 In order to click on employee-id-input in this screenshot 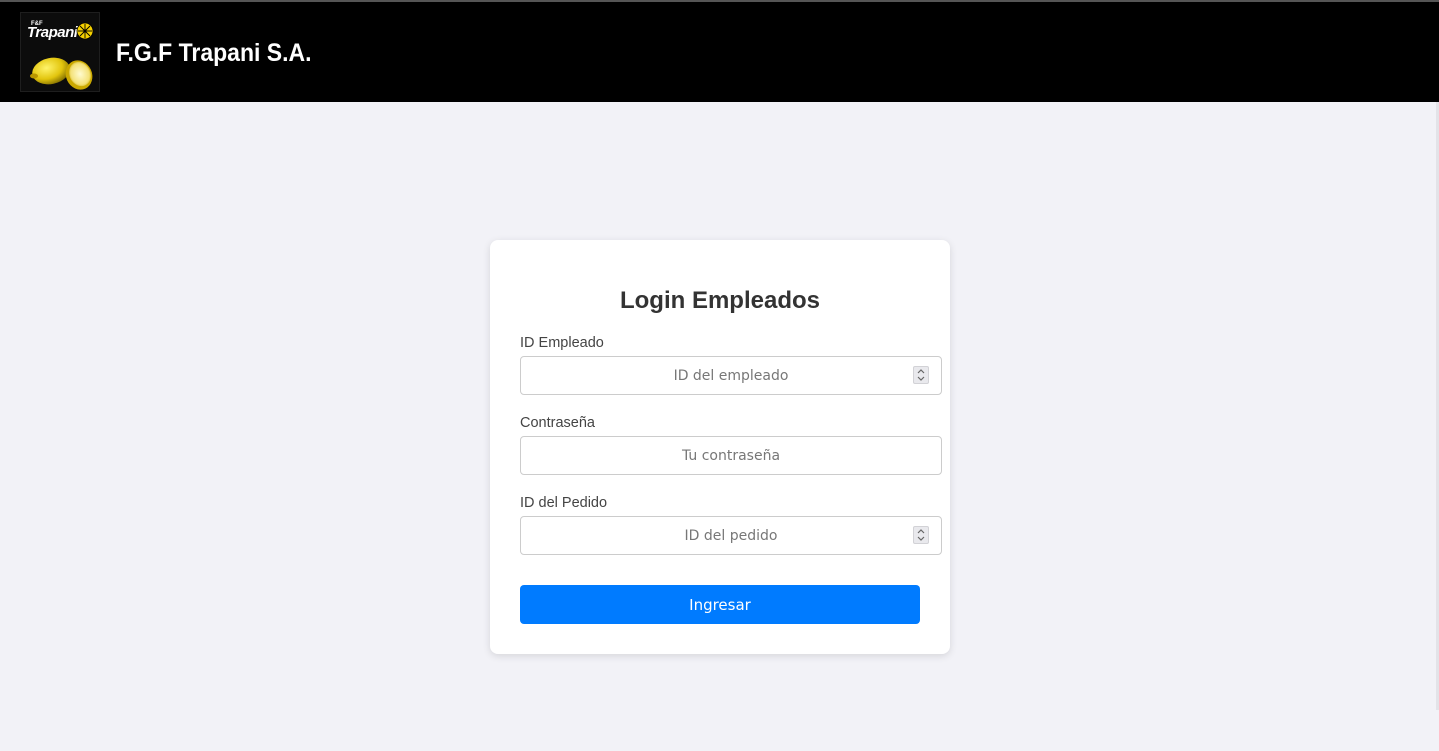, I will do `click(731, 375)`.